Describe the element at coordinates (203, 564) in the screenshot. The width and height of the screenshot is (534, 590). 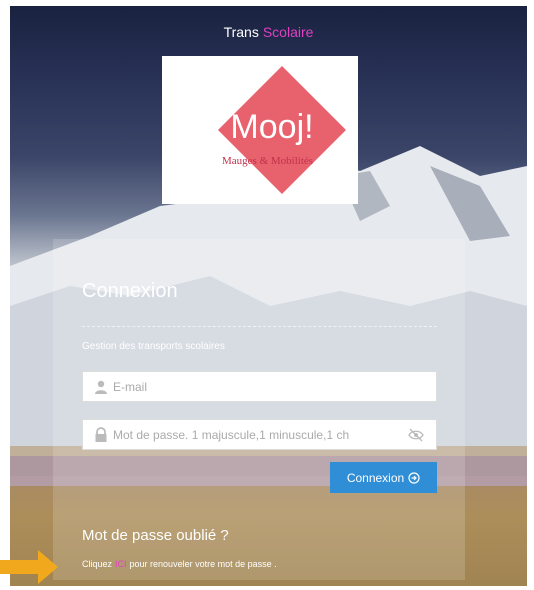
I see `hint-suffix: pour renouveler votre mot de passe .` at that location.